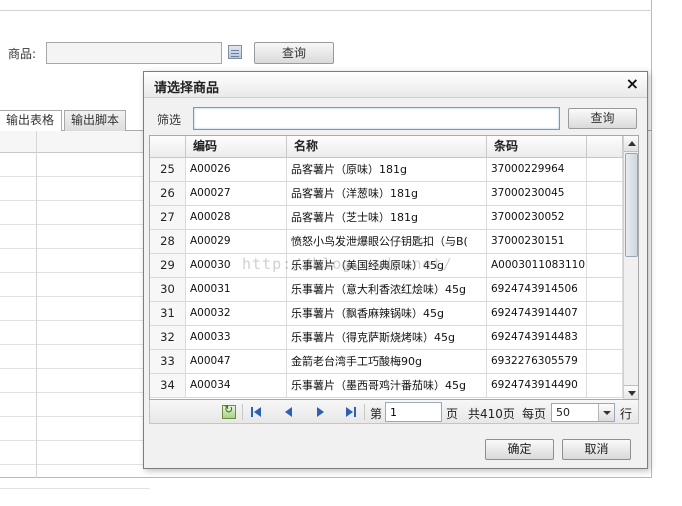 The width and height of the screenshot is (682, 506). What do you see at coordinates (602, 118) in the screenshot?
I see `filter-query-button: 查询` at bounding box center [602, 118].